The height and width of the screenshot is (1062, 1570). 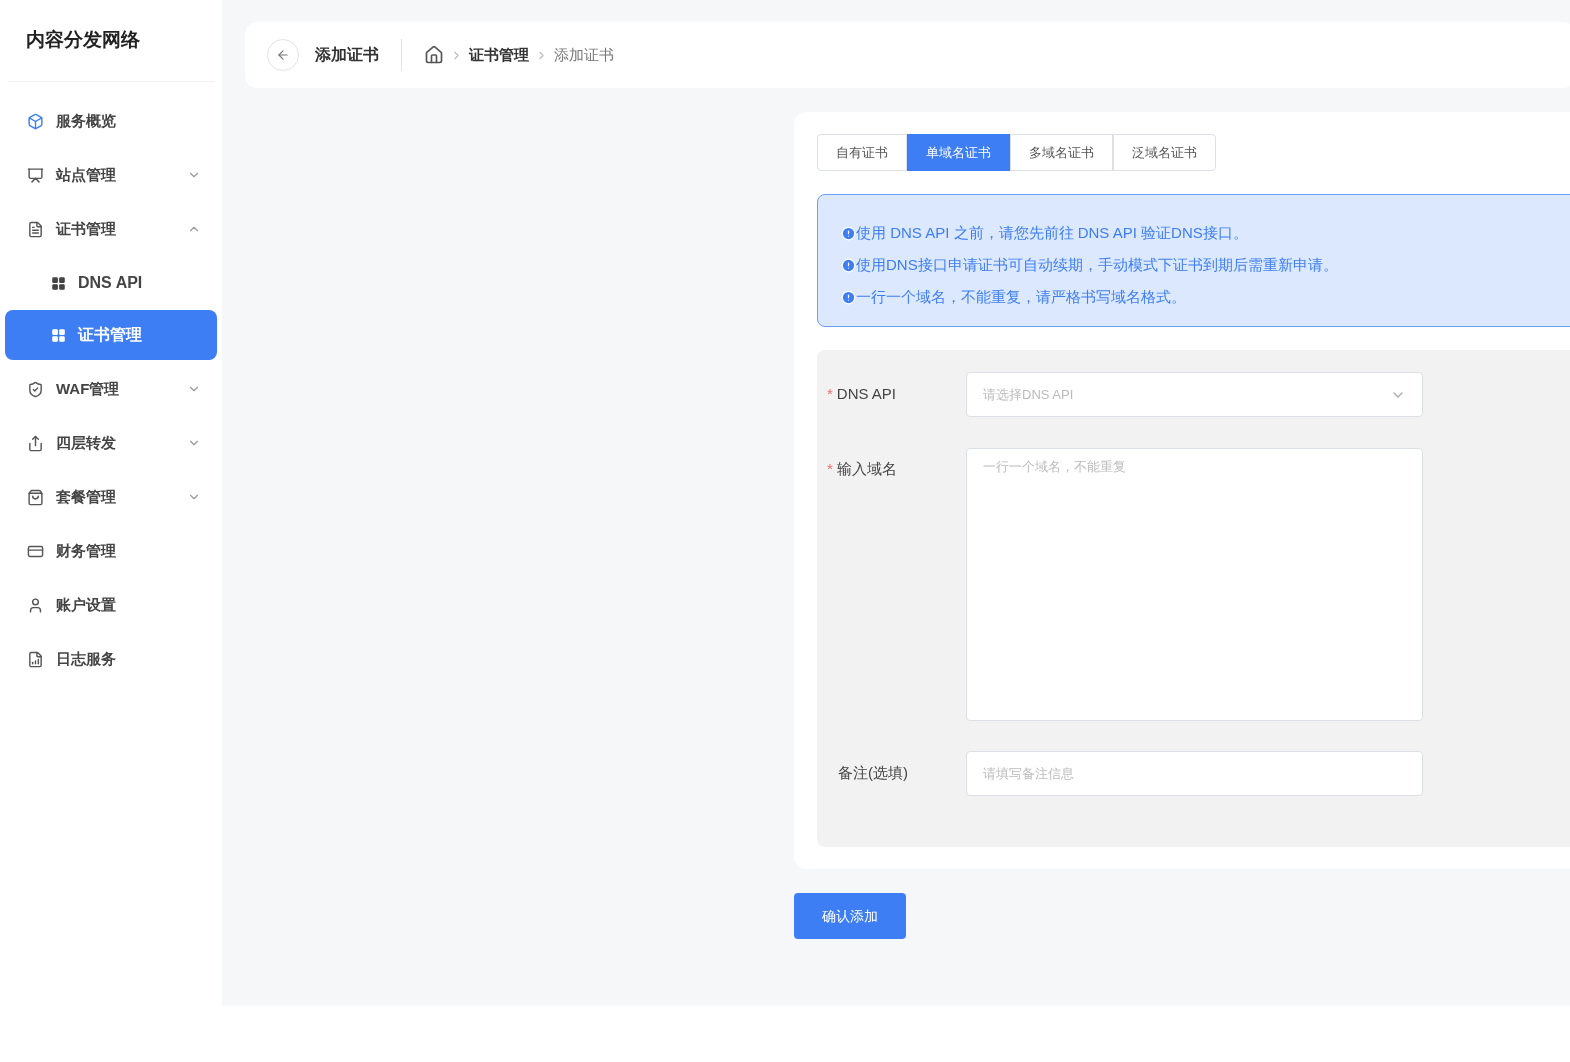 I want to click on sidebar-item: 站点管理, so click(x=111, y=175).